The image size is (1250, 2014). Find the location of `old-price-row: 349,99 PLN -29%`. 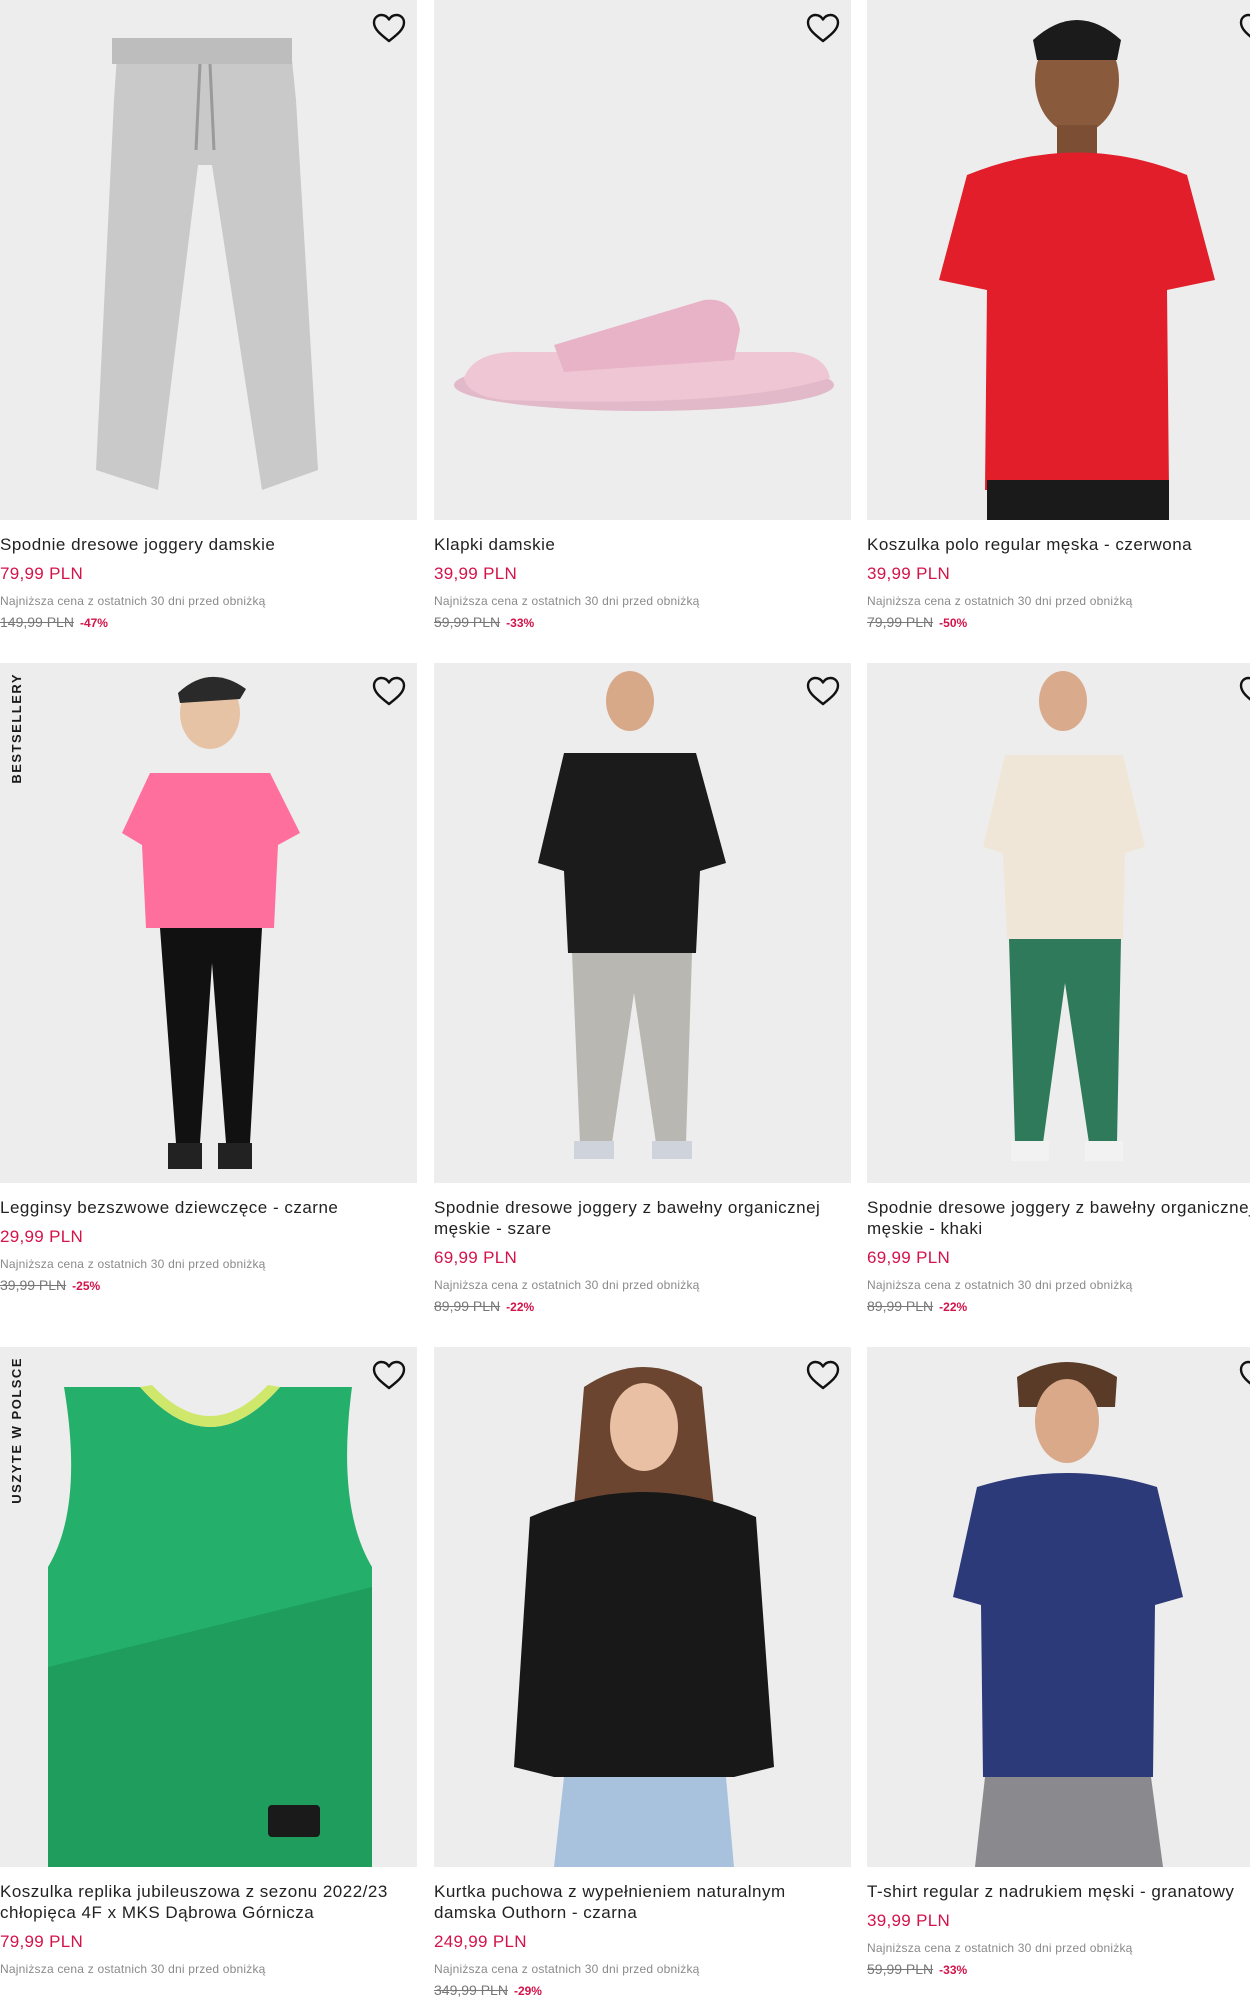

old-price-row: 349,99 PLN -29% is located at coordinates (642, 1990).